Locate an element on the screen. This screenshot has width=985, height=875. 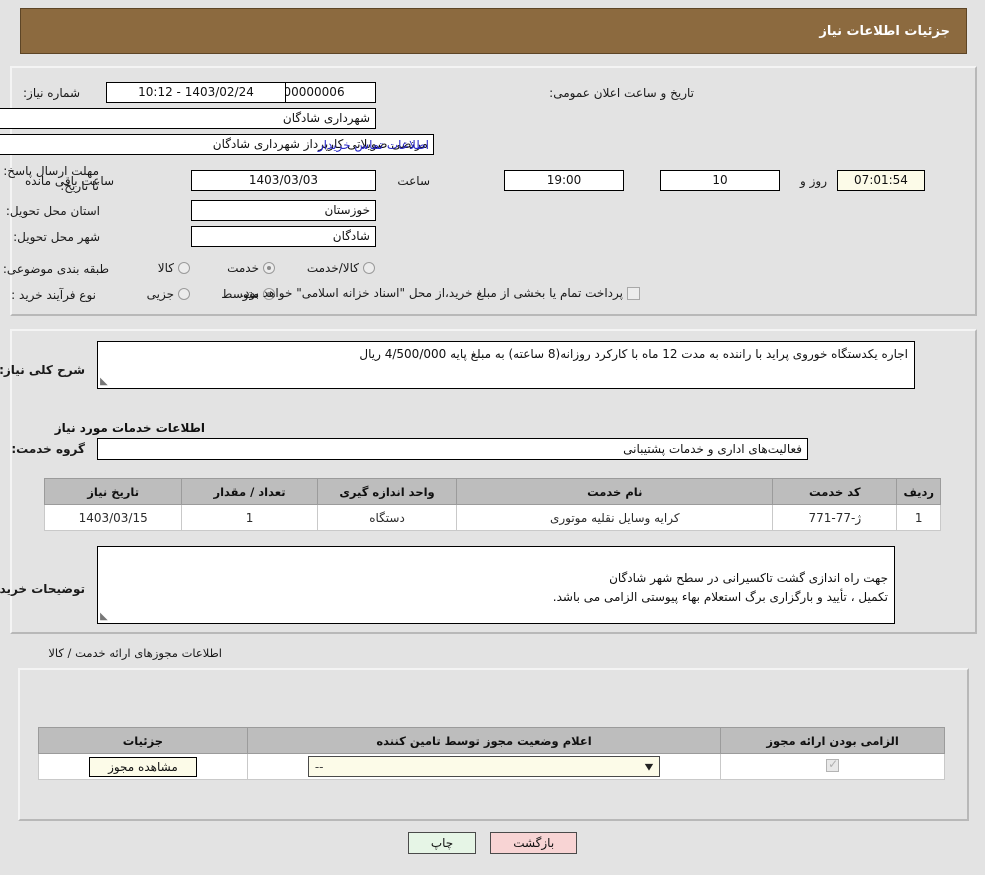
category-option-goods: کالا is located at coordinates (174, 268).